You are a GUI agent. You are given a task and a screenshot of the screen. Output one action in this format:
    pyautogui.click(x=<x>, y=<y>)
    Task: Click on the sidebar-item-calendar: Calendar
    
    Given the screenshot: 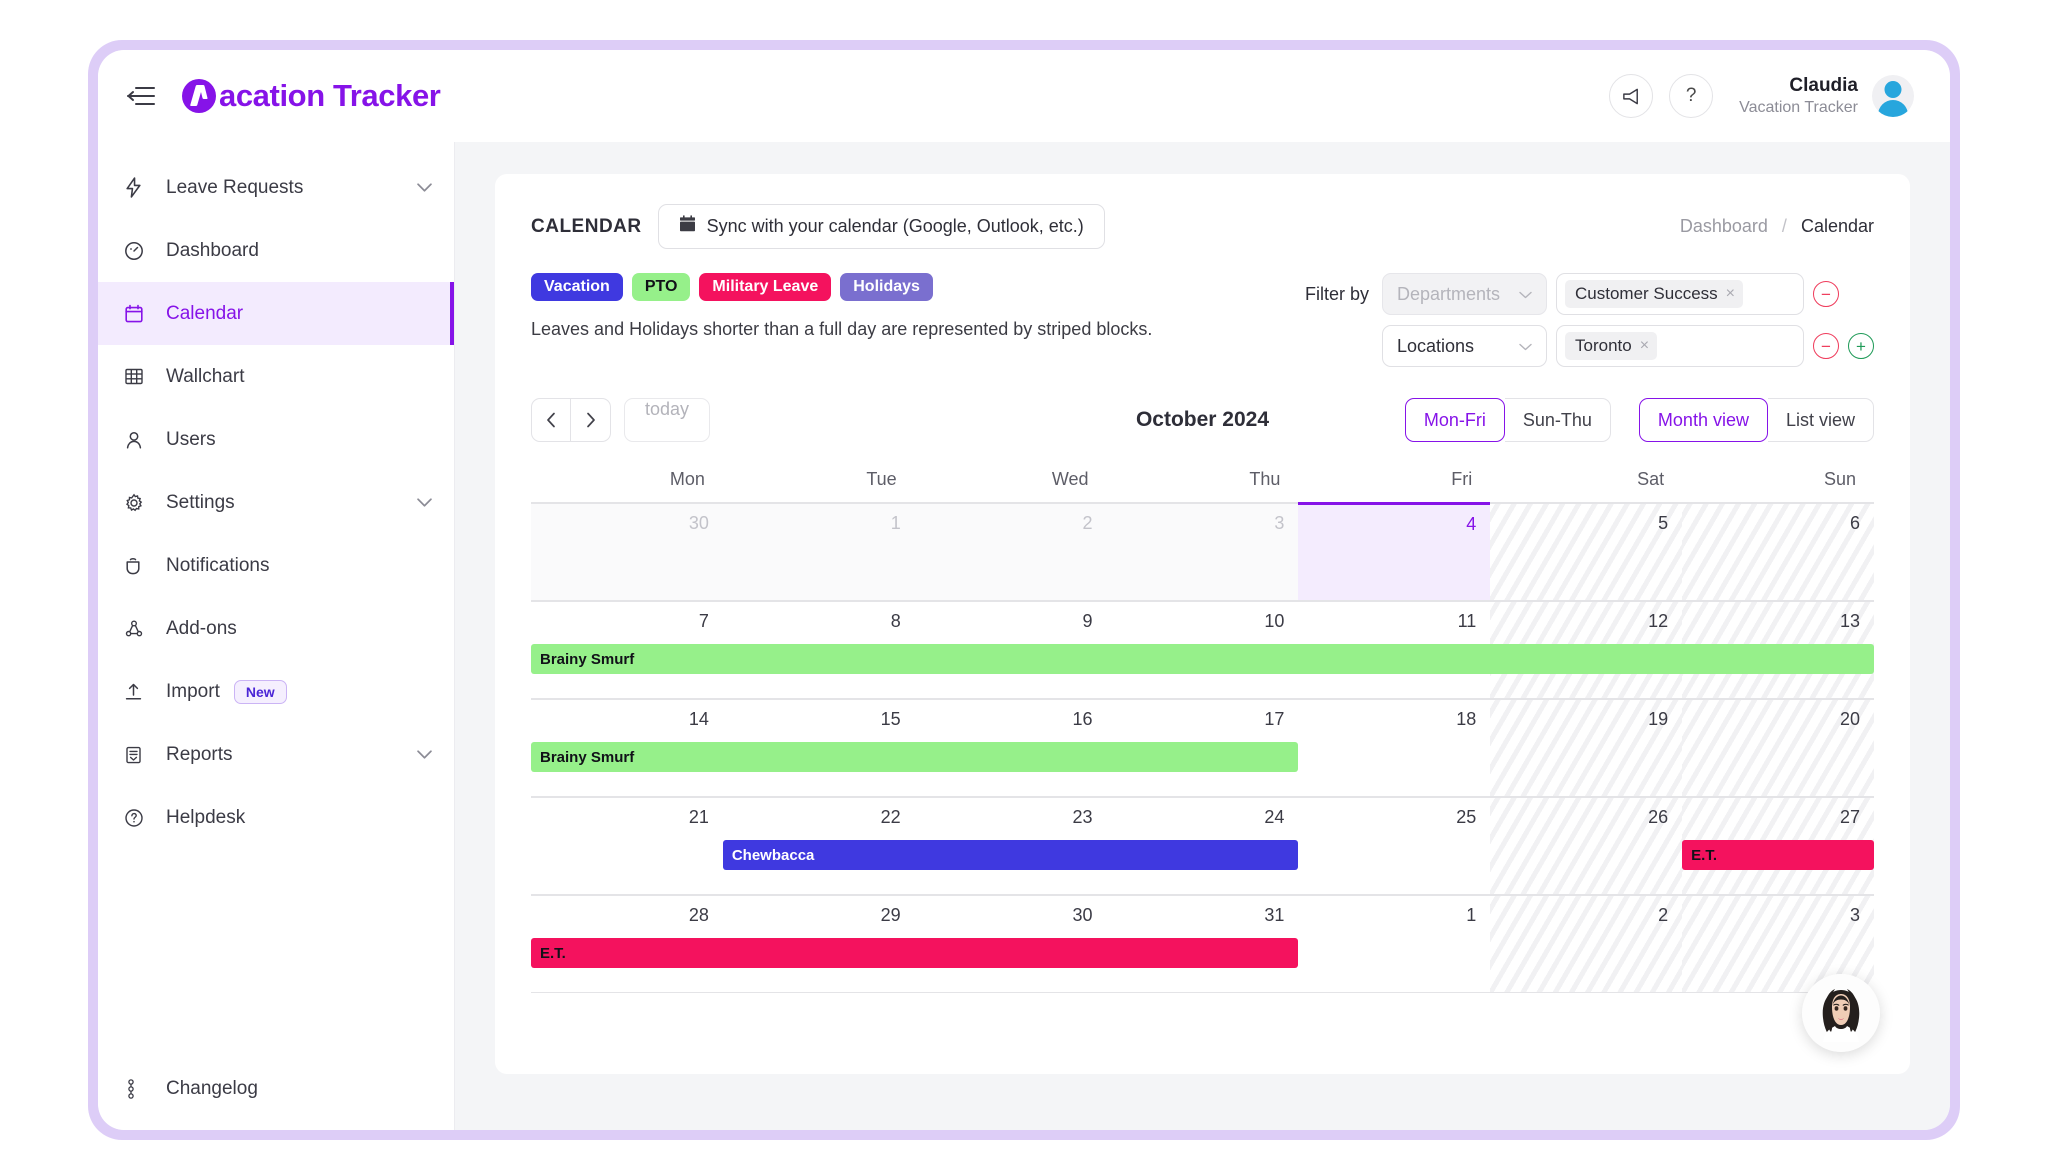 What is the action you would take?
    pyautogui.click(x=276, y=313)
    